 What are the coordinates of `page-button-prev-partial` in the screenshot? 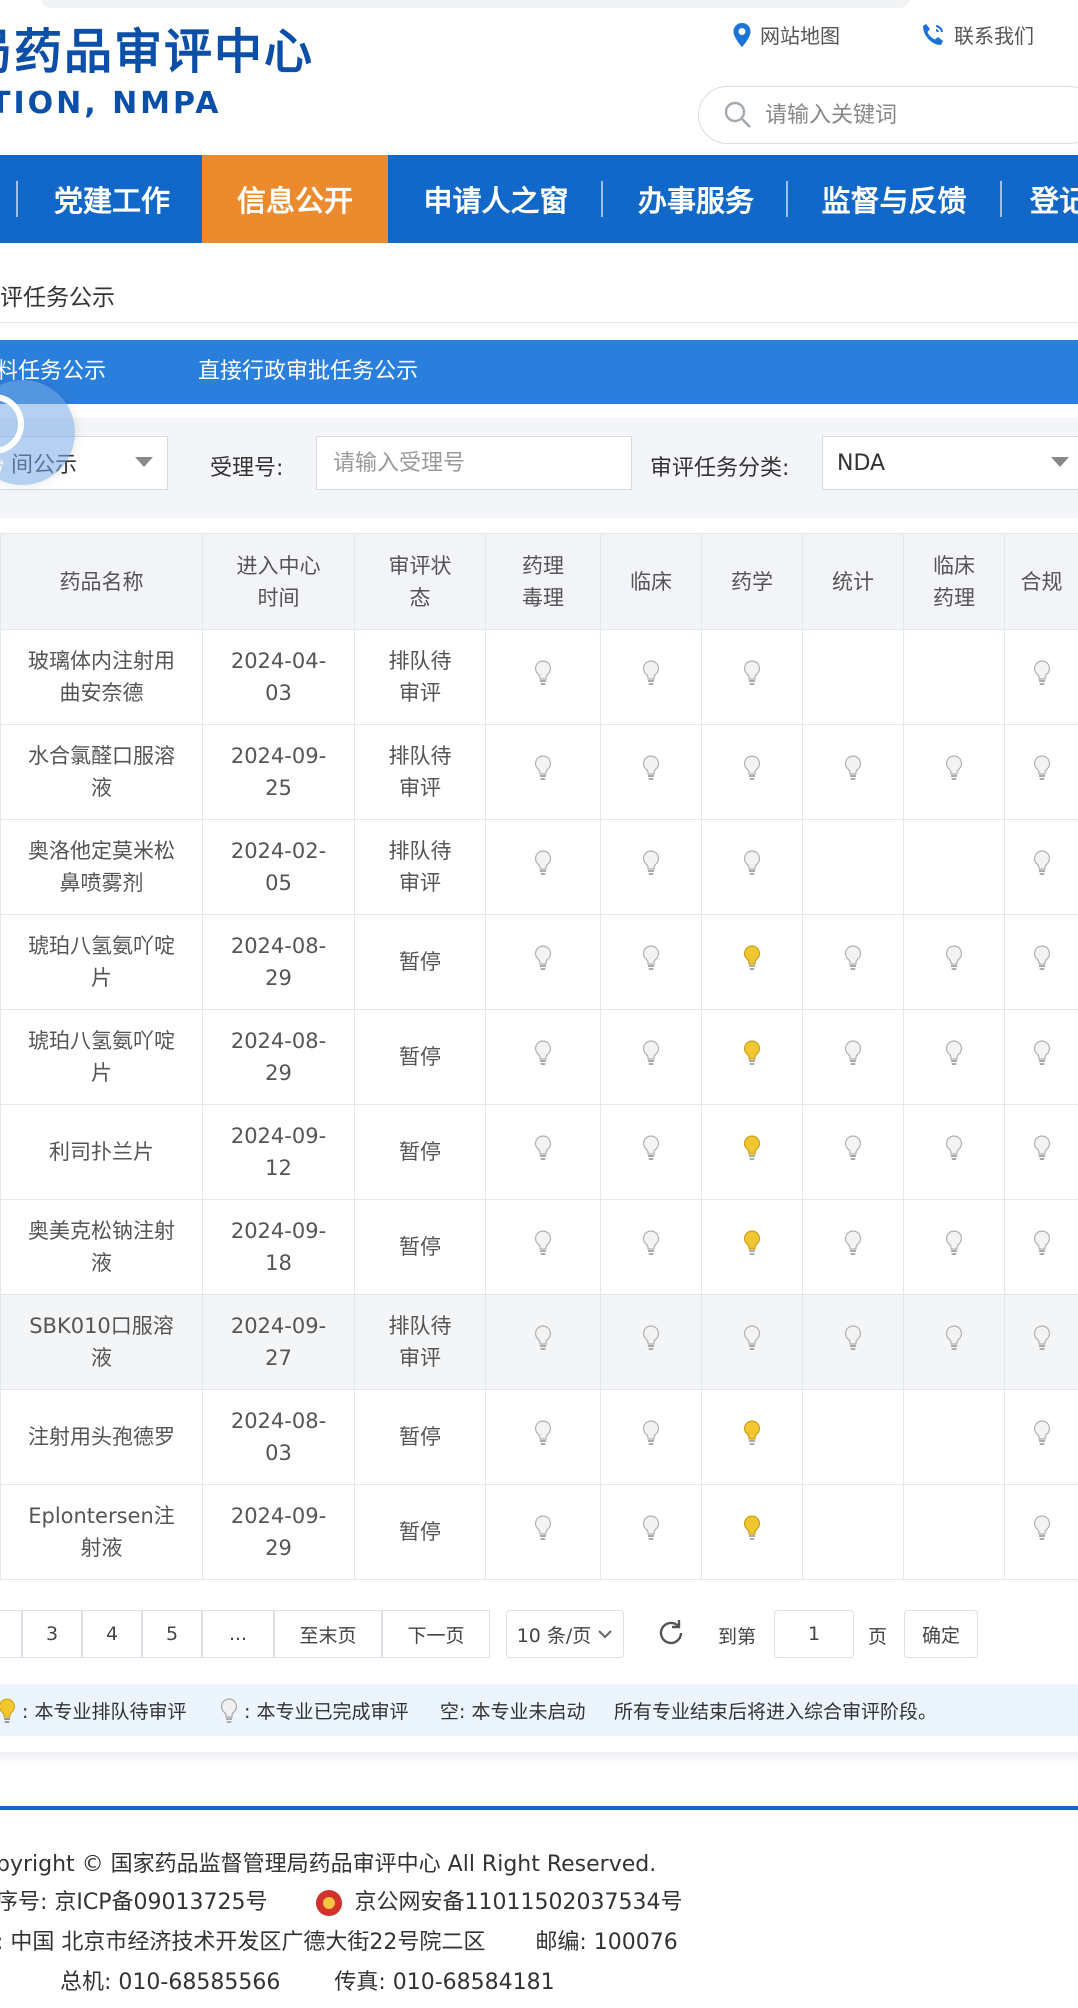 It's located at (11, 1634).